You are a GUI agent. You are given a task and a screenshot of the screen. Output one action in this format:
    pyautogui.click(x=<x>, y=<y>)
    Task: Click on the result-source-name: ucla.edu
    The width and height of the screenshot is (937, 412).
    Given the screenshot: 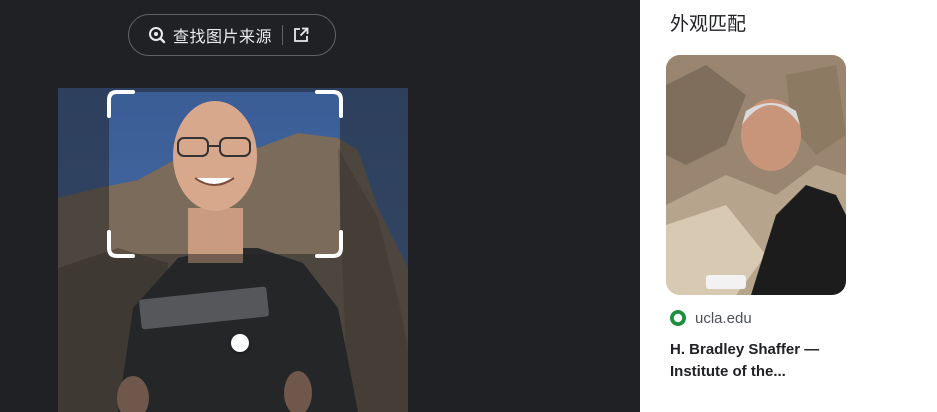 What is the action you would take?
    pyautogui.click(x=723, y=318)
    